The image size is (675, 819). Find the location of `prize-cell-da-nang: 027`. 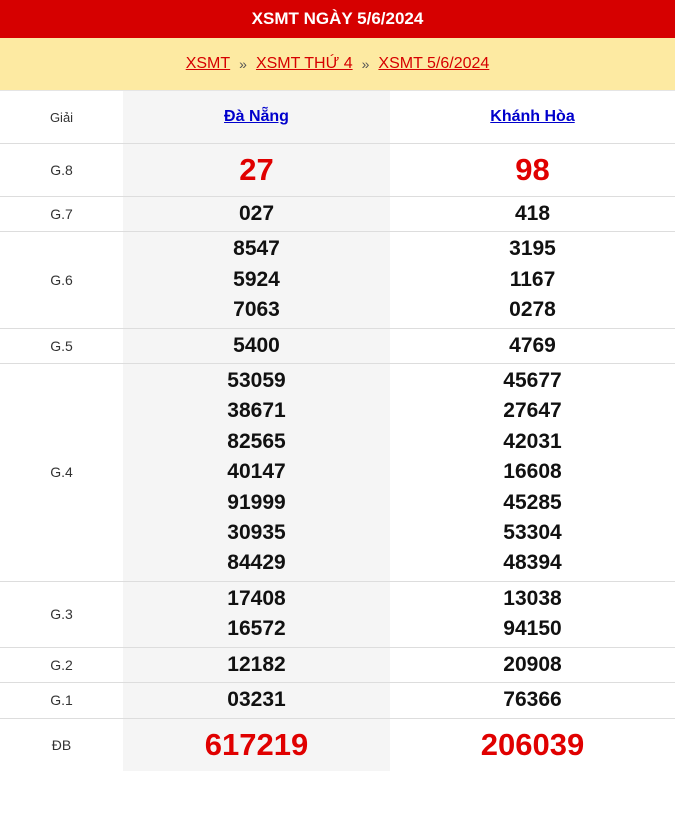

prize-cell-da-nang: 027 is located at coordinates (256, 213).